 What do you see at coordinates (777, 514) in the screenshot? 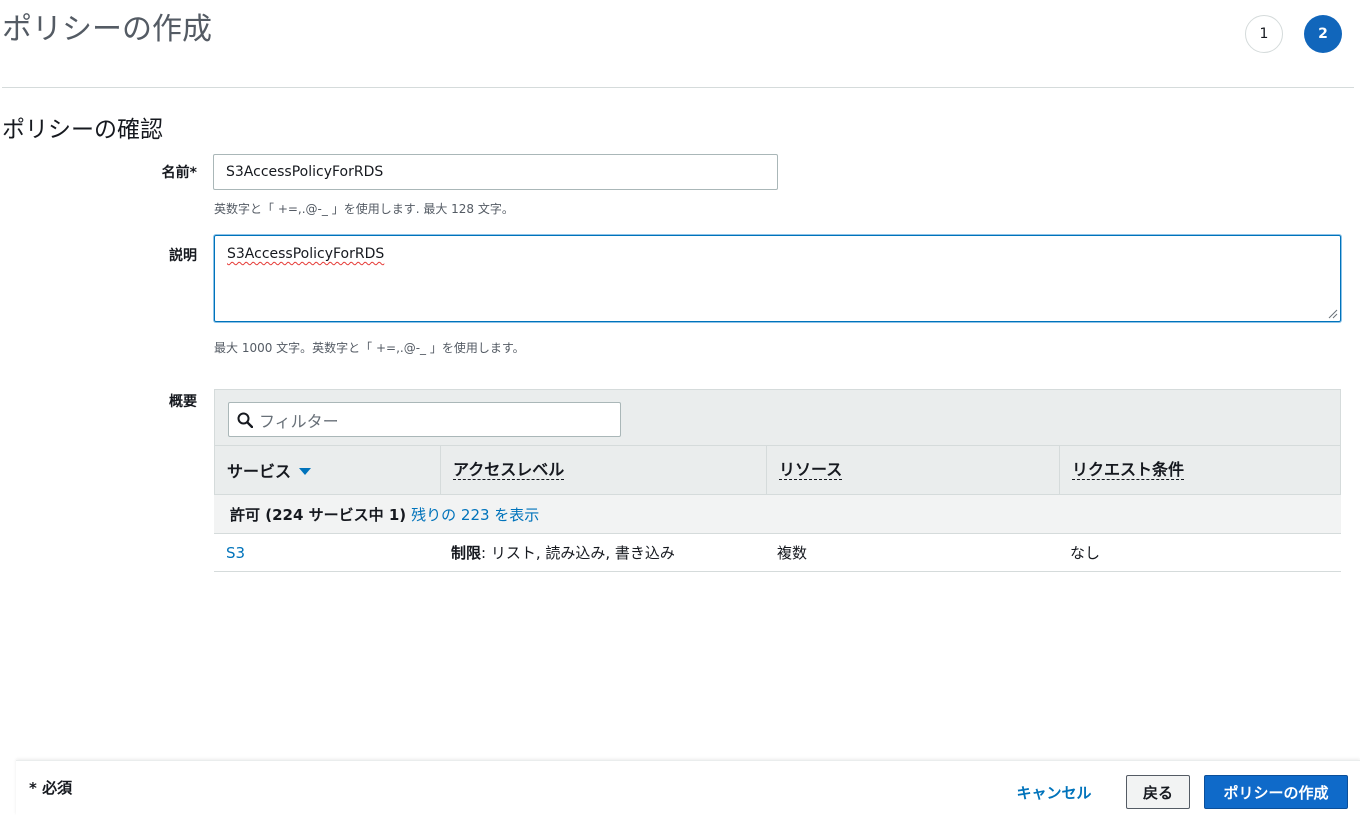
I see `table-group-row: 許可 (224 サービス中 1) 残りの 223 を表示` at bounding box center [777, 514].